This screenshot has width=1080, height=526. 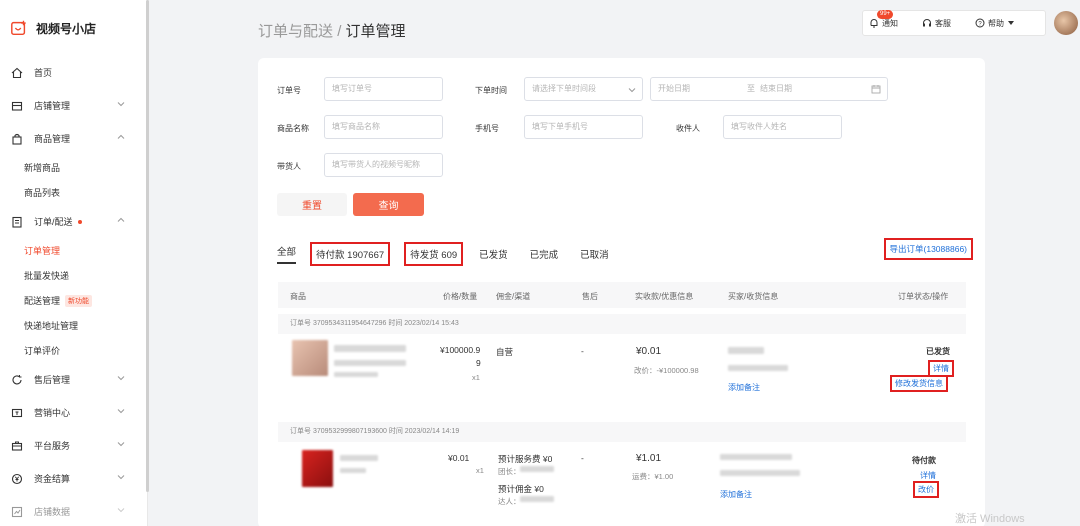 I want to click on calendar-icon, so click(x=876, y=89).